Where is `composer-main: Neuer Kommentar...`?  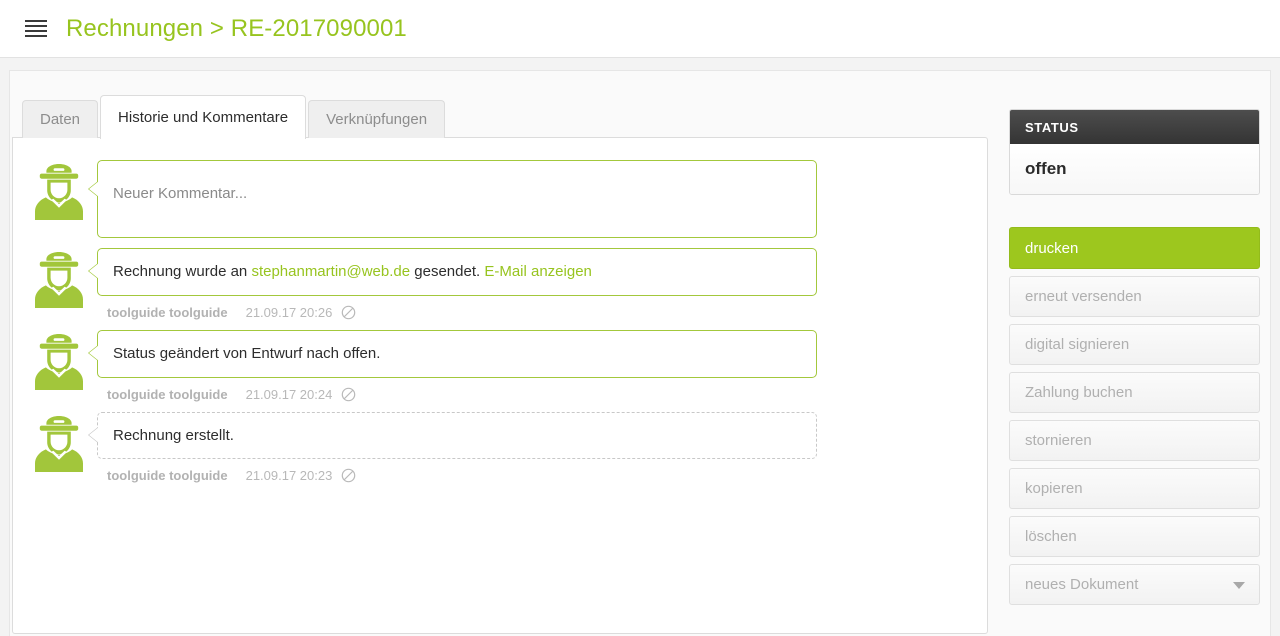 composer-main: Neuer Kommentar... is located at coordinates (537, 199).